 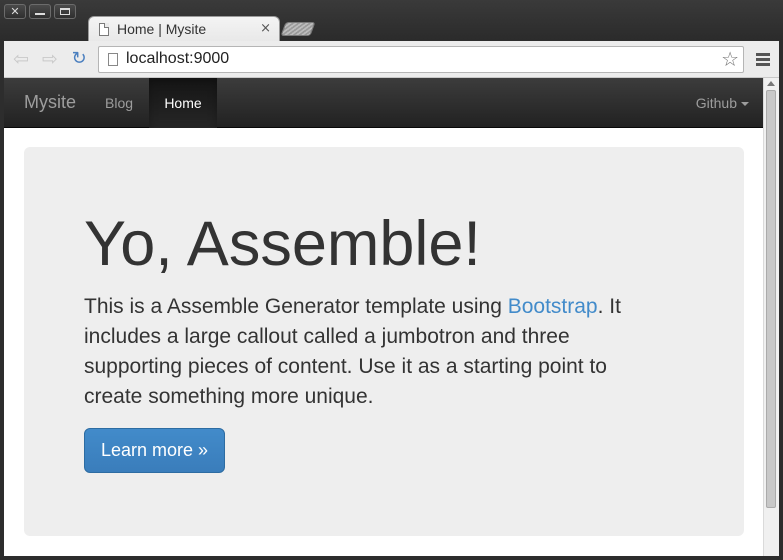 I want to click on menu-icon, so click(x=763, y=59).